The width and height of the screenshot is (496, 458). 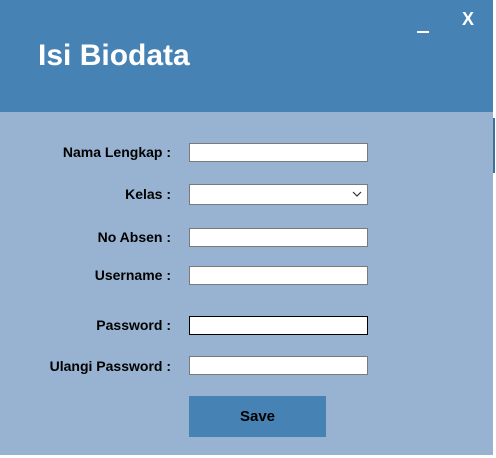 I want to click on page-title: Isi Biodata, so click(x=114, y=55).